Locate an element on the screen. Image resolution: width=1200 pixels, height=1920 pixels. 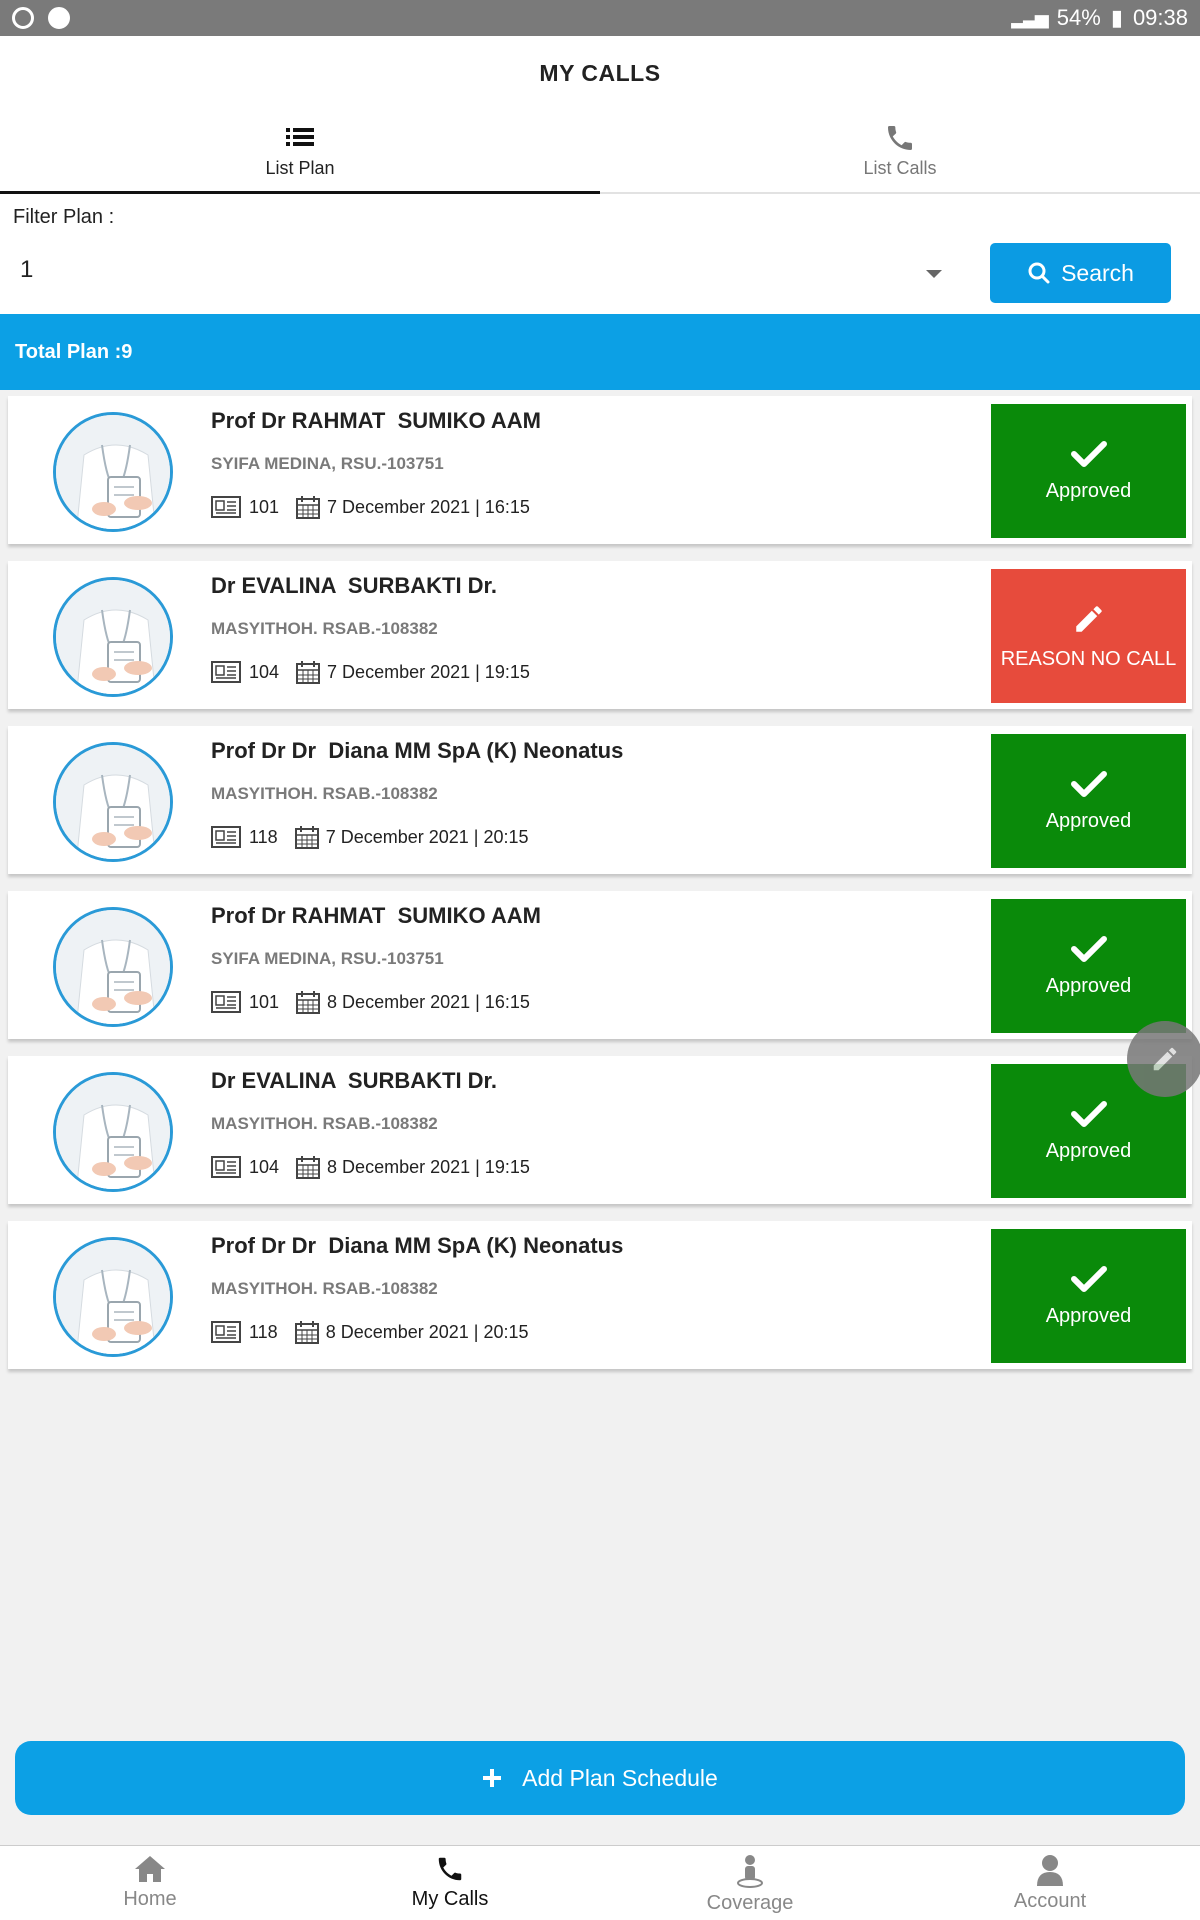
reason-no-call-button: REASON NO CALL is located at coordinates (1088, 636).